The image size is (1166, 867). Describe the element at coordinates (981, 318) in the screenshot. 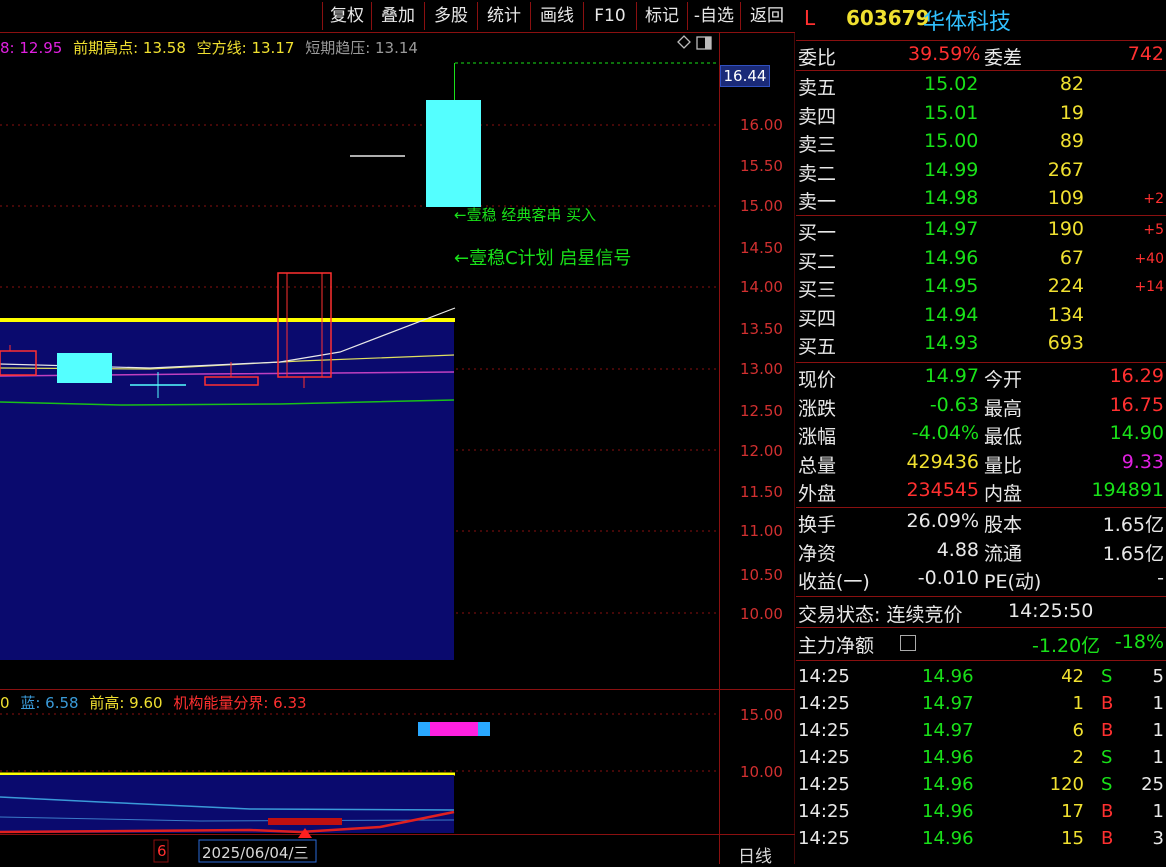

I see `bid-row: 买四 14.94 134` at that location.